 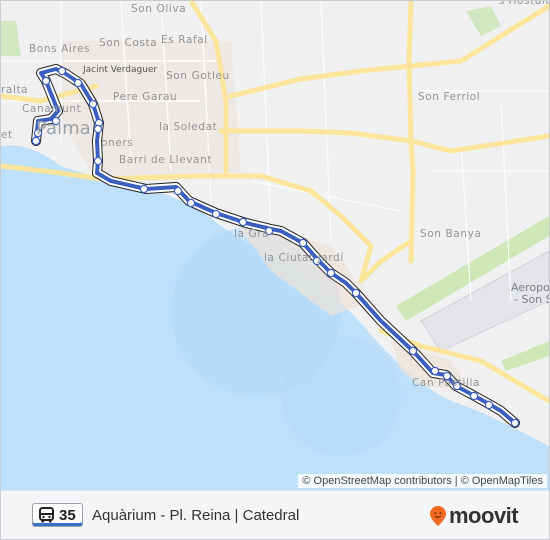 I want to click on place-label: Son Costa, so click(x=128, y=43).